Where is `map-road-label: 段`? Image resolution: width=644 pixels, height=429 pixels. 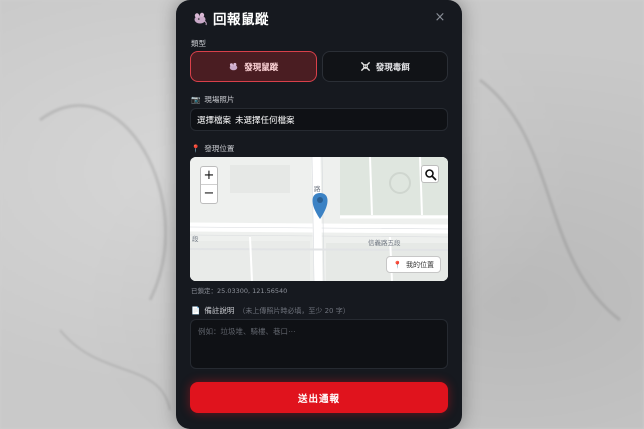
map-road-label: 段 is located at coordinates (195, 239).